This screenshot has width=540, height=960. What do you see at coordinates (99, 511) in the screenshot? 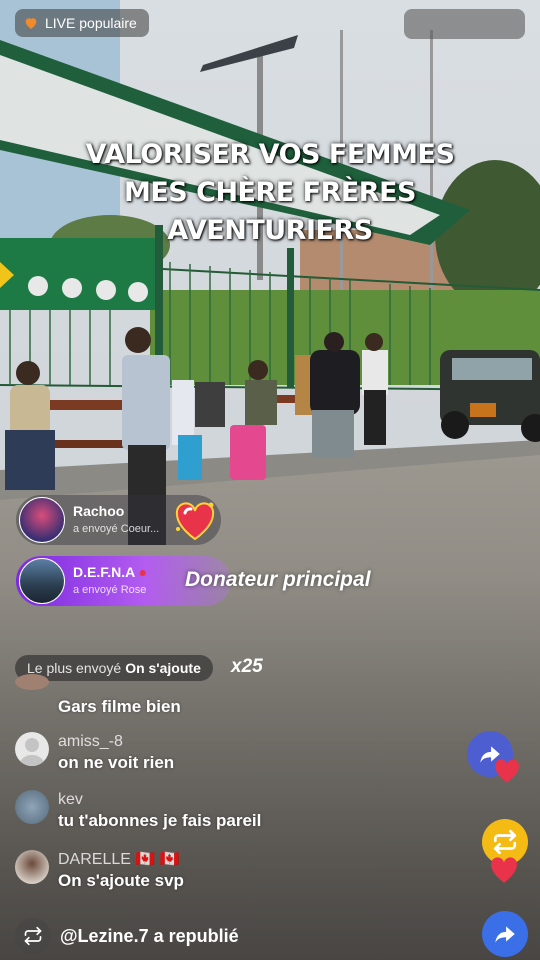
I see `gift-sender-name: Rachoo` at bounding box center [99, 511].